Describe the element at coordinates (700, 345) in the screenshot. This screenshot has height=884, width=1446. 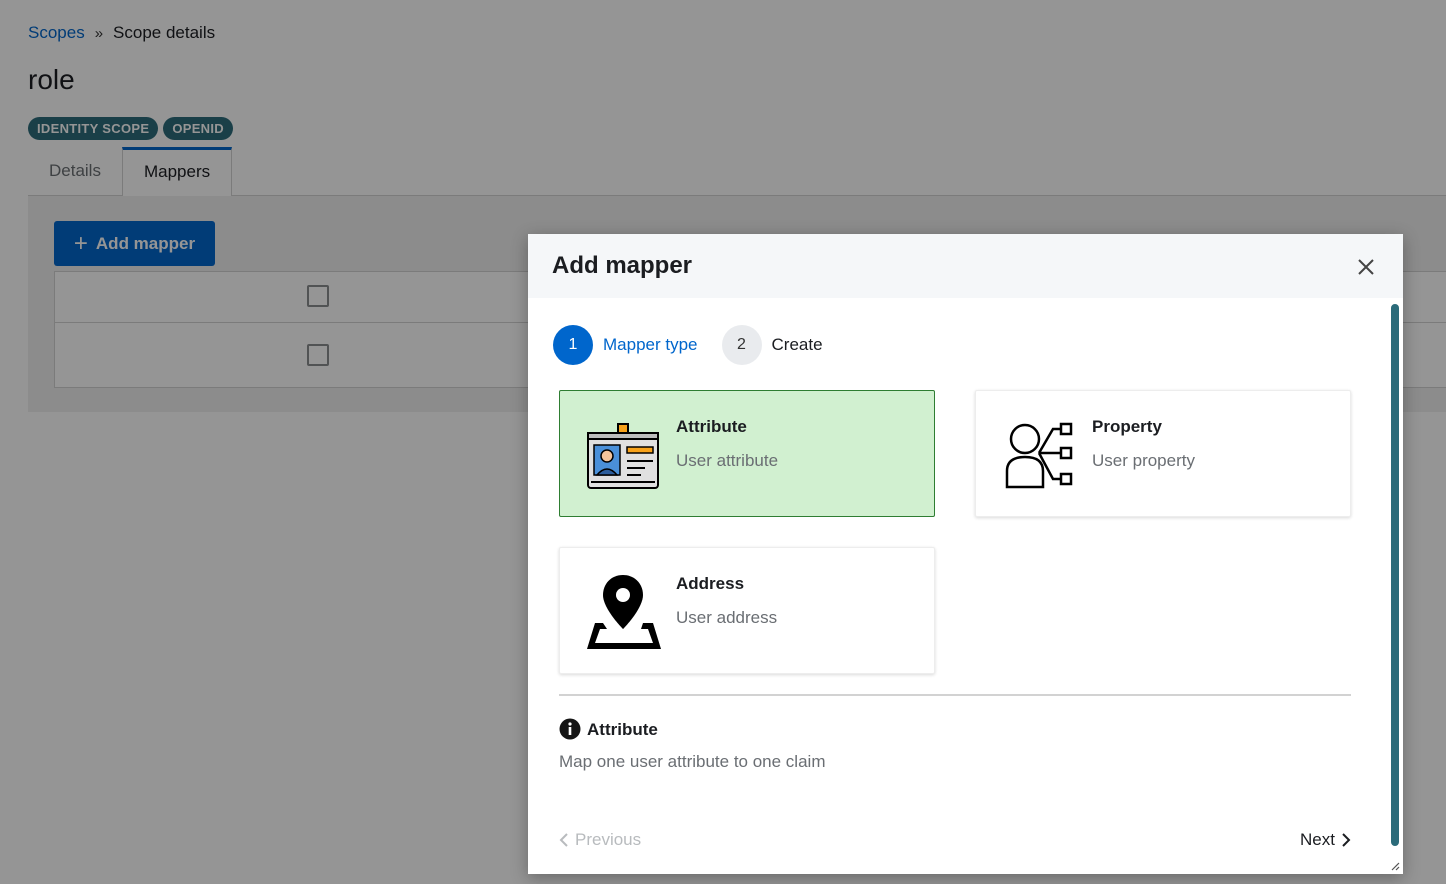
I see `wizard-stepper: 1 Mapper type 2 Create` at that location.